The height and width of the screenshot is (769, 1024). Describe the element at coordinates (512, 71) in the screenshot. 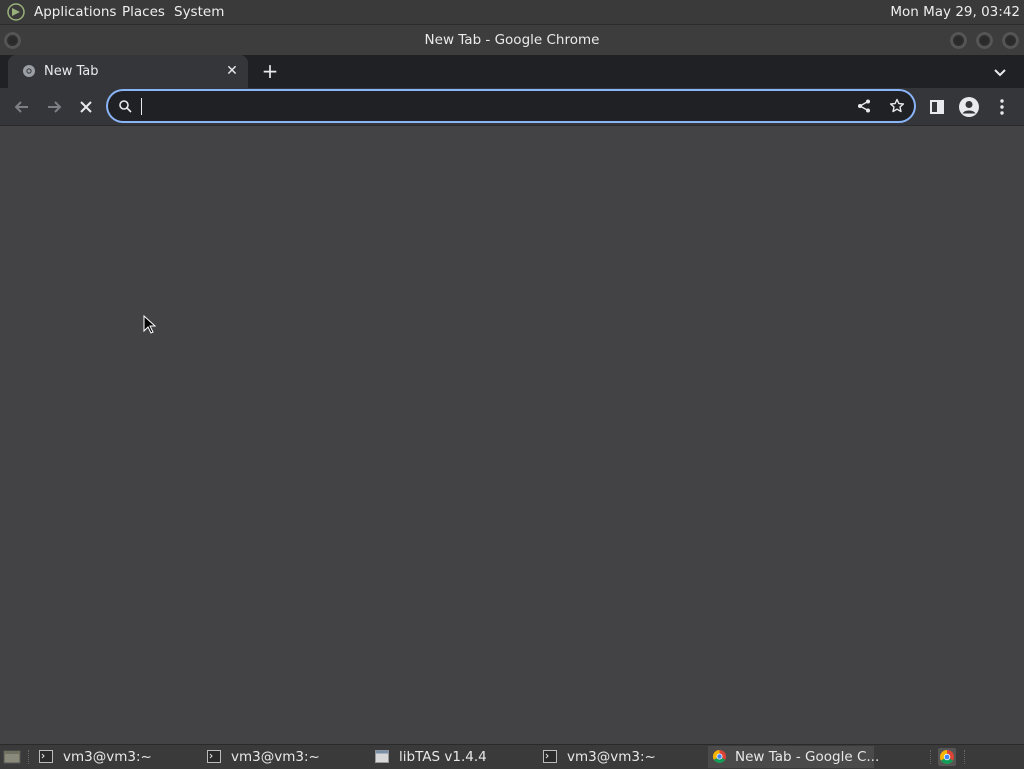

I see `tab-strip: New Tab ✕ +` at that location.